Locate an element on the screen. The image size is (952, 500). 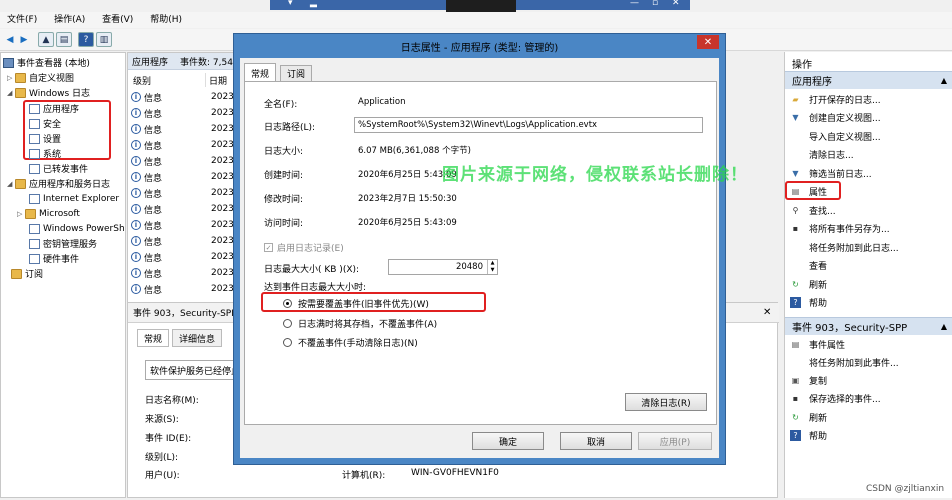
tree-forwarded-events: 已转发事件 is located at coordinates (58, 168).